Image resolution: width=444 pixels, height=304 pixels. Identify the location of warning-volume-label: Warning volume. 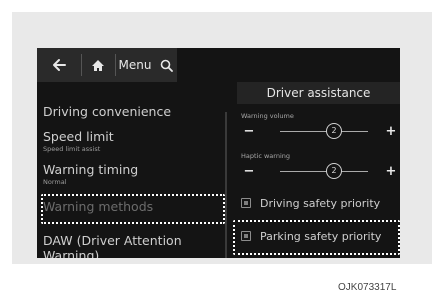
(267, 116).